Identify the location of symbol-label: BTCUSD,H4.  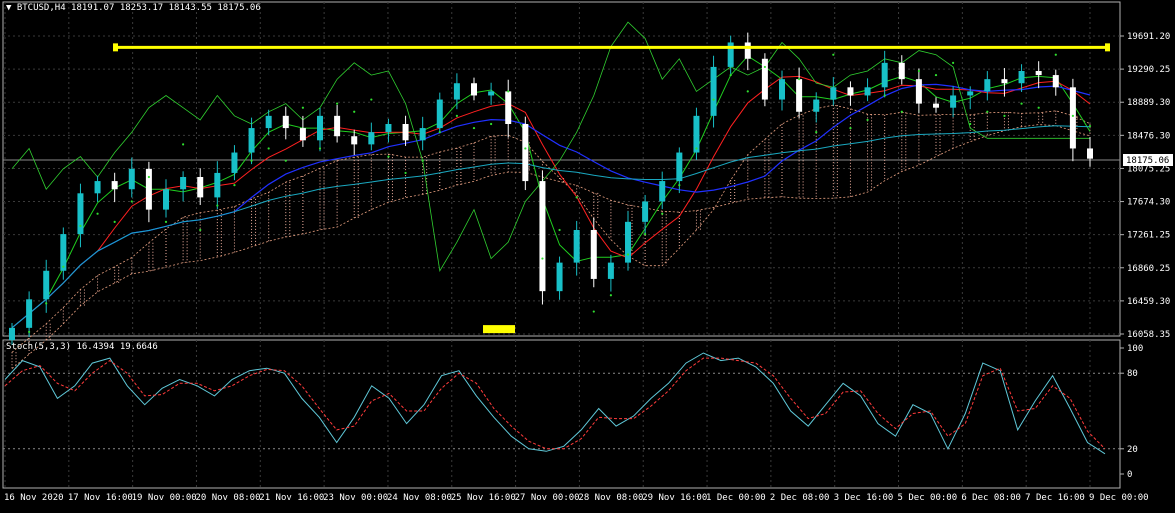
(41, 8).